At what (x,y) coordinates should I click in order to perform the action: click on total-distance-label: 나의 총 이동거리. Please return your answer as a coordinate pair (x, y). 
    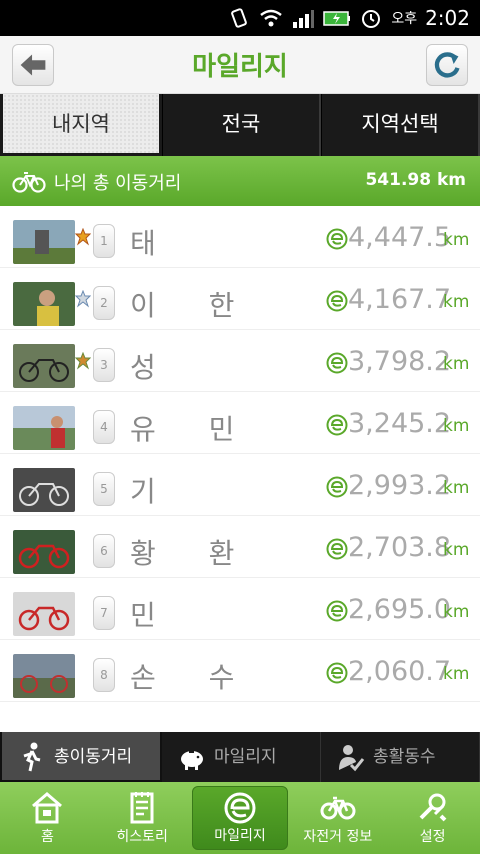
    Looking at the image, I should click on (118, 183).